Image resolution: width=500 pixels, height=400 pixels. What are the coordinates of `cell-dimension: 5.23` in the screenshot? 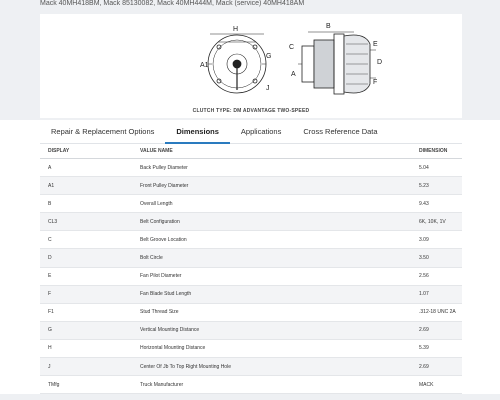 It's located at (424, 185).